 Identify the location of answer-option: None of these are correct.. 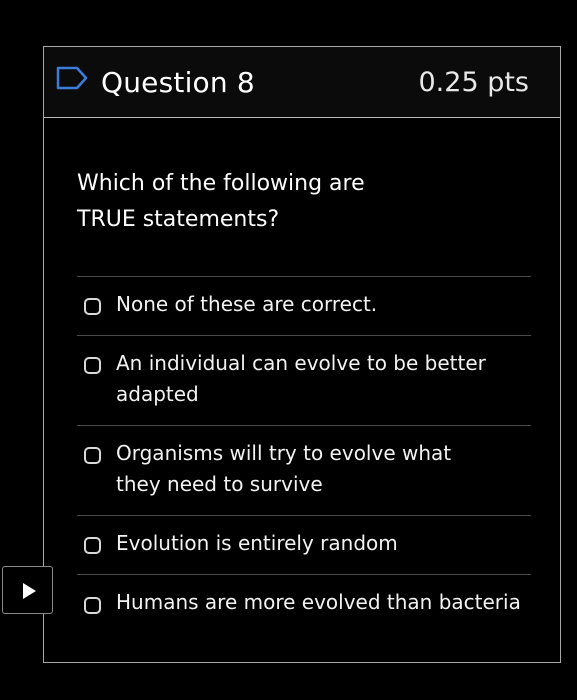
(304, 306).